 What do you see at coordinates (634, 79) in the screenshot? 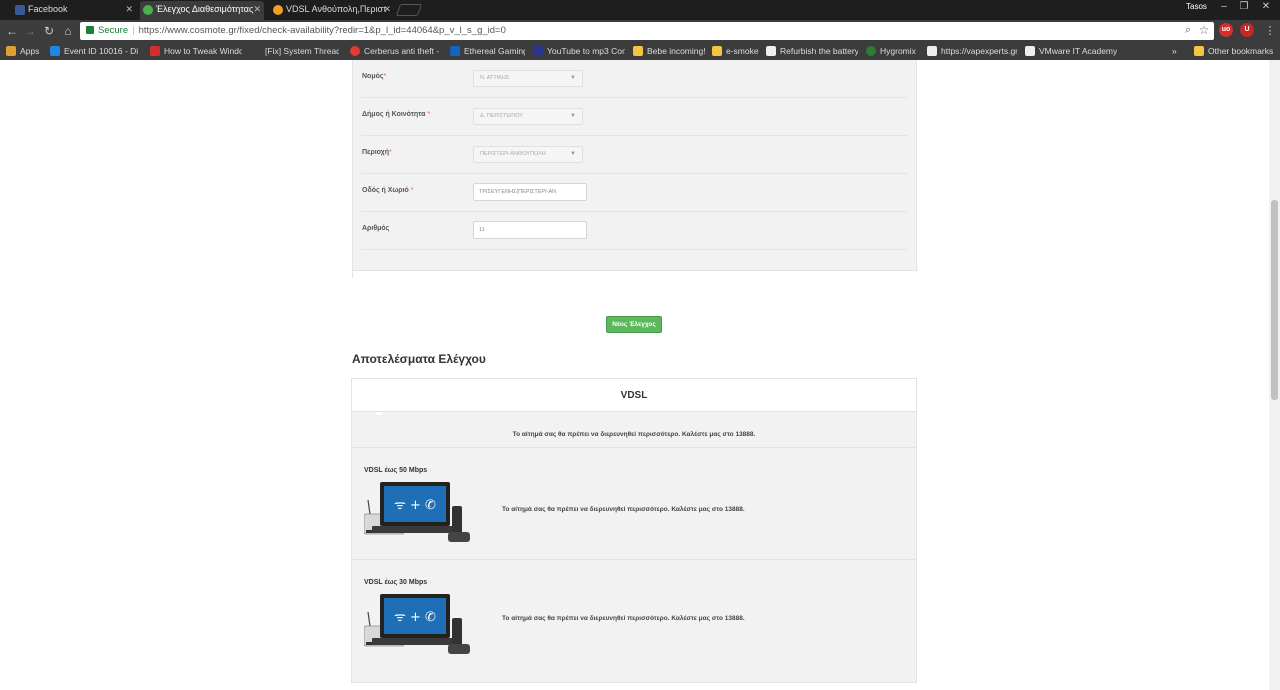
I see `form-row-prefecture: Νομός* Ν. ΑΤΤΙΚΗΣ ▼` at bounding box center [634, 79].